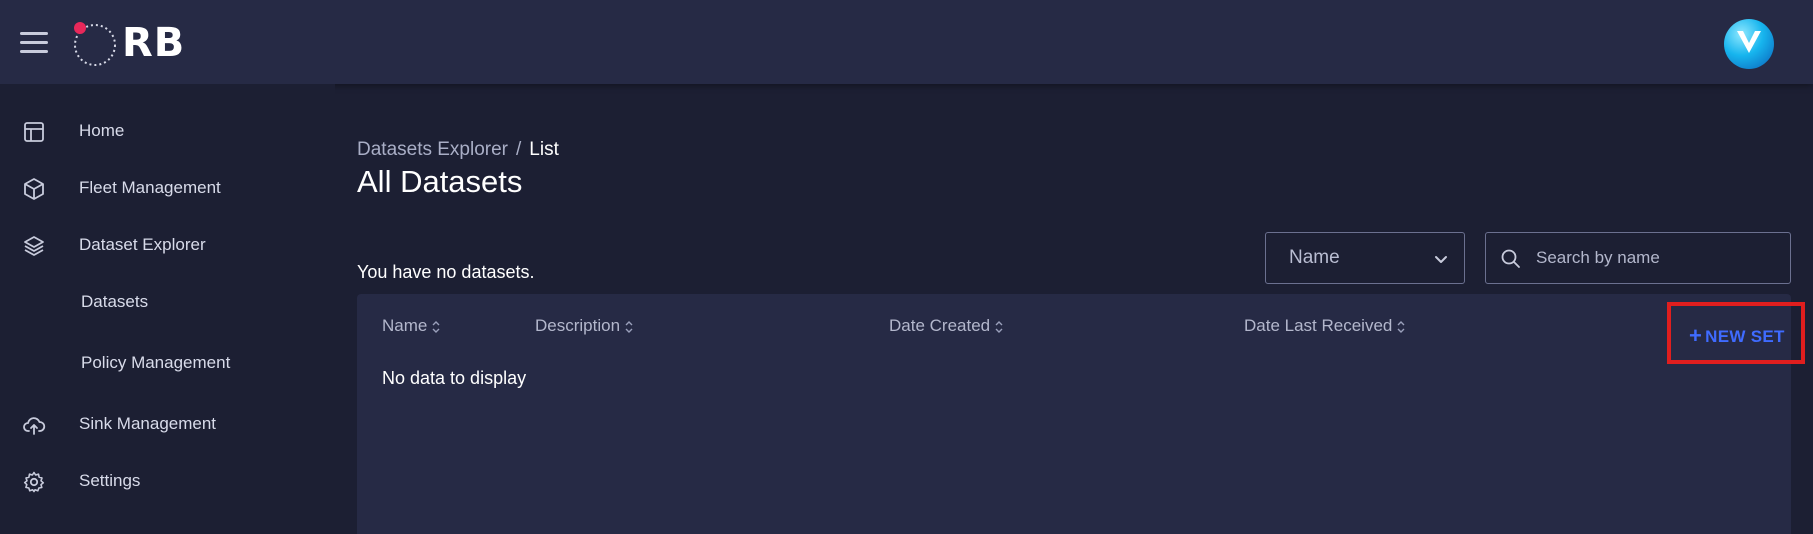 The width and height of the screenshot is (1813, 534). Describe the element at coordinates (34, 426) in the screenshot. I see `cloud-upload-icon` at that location.